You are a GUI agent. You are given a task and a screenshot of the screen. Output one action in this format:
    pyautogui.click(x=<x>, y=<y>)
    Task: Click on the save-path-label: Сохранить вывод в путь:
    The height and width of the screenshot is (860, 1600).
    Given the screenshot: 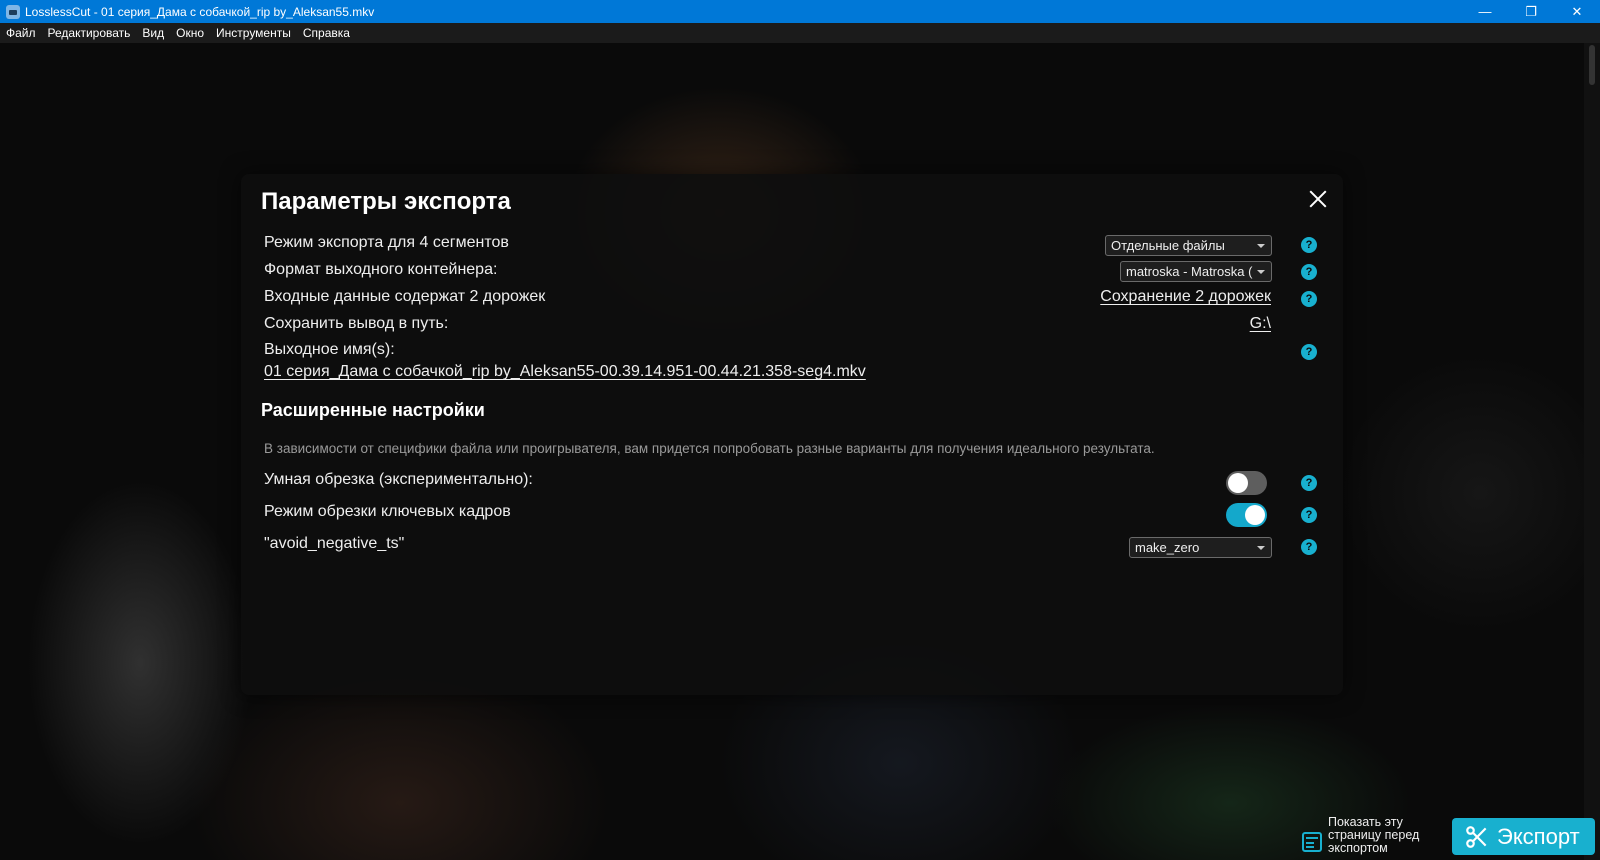 What is the action you would take?
    pyautogui.click(x=356, y=323)
    